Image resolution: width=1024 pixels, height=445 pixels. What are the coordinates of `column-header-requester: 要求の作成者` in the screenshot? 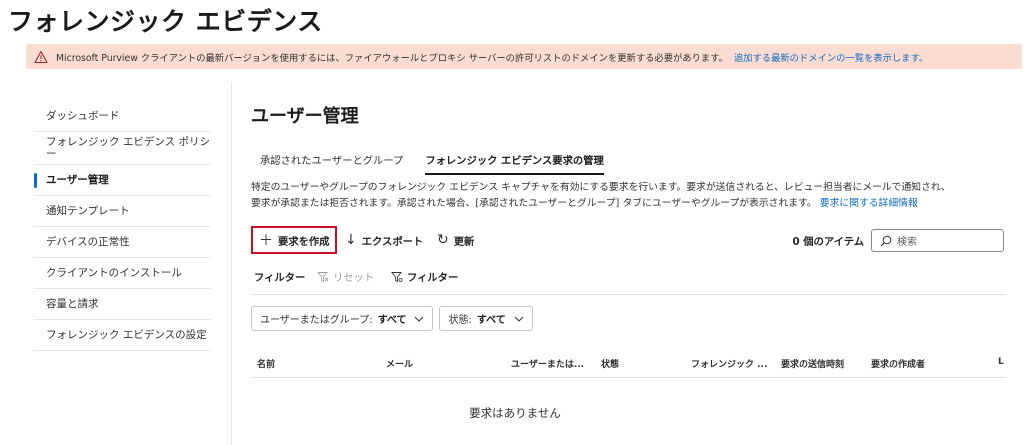 It's located at (898, 363).